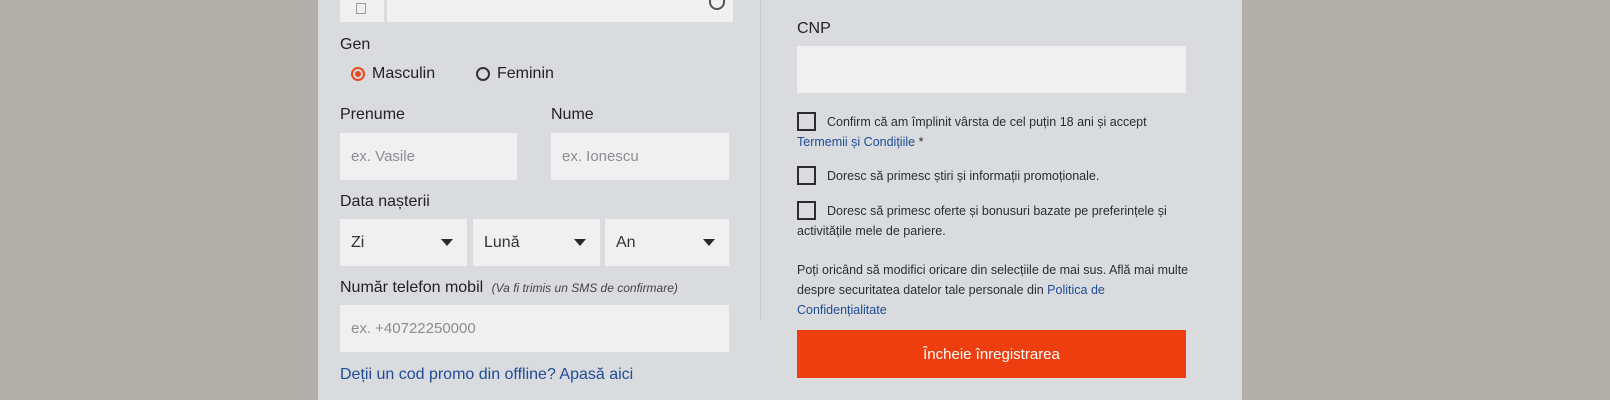 The width and height of the screenshot is (1610, 400). Describe the element at coordinates (525, 73) in the screenshot. I see `gender-option-female: Feminin` at that location.